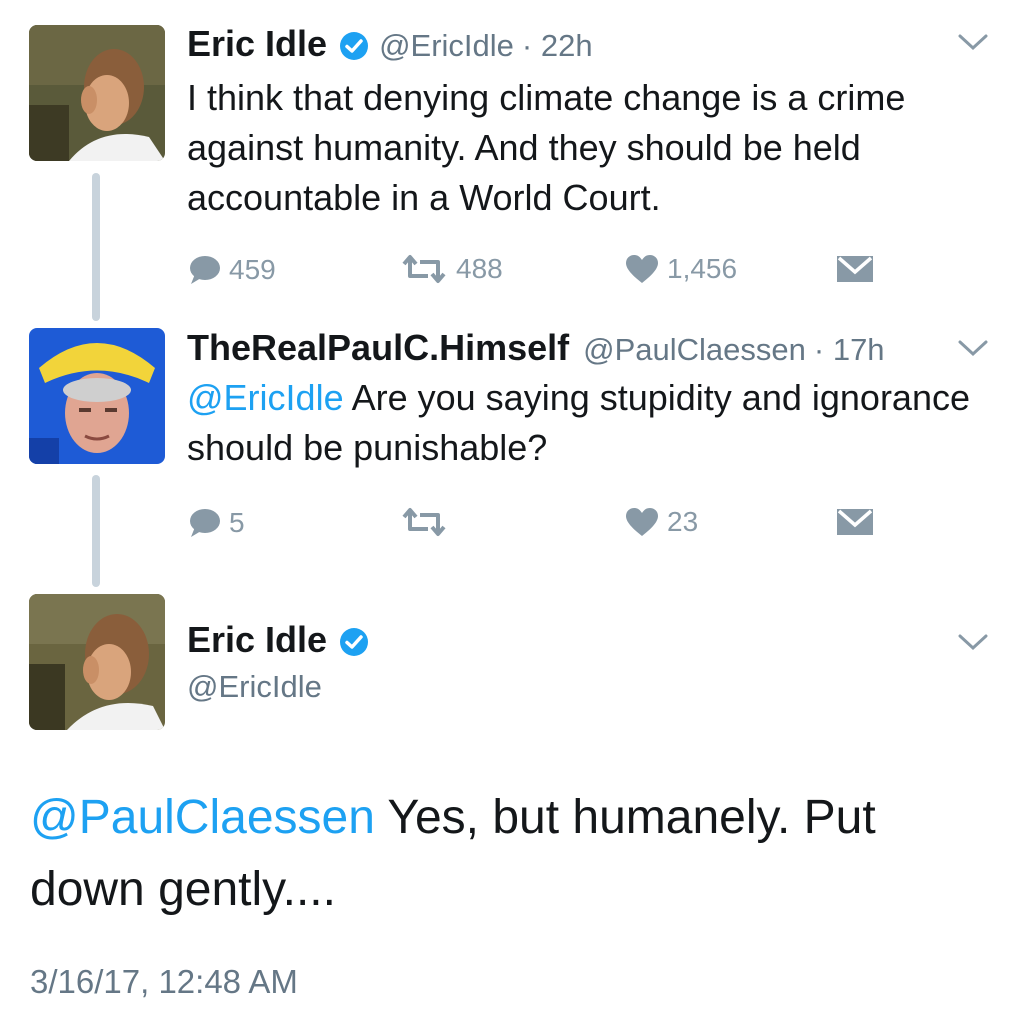 This screenshot has height=1024, width=1018. What do you see at coordinates (451, 269) in the screenshot?
I see `retweet-button: 488` at bounding box center [451, 269].